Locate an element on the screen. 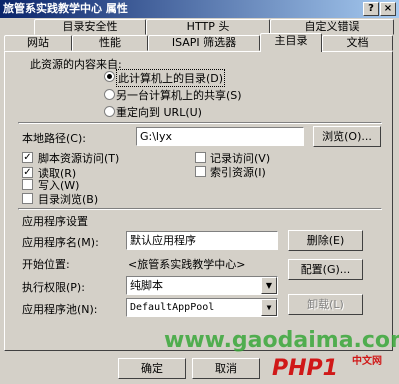 This screenshot has height=384, width=399. watermark-brand: PHP1 is located at coordinates (305, 368).